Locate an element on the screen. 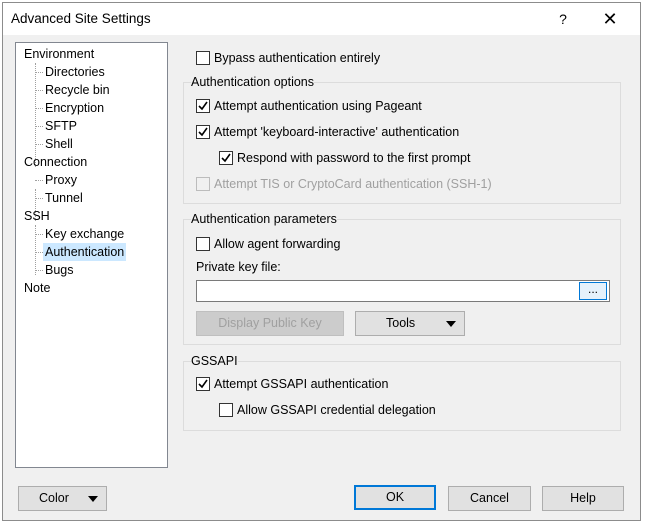  tree-item-tunnel: Tunnel is located at coordinates (64, 198).